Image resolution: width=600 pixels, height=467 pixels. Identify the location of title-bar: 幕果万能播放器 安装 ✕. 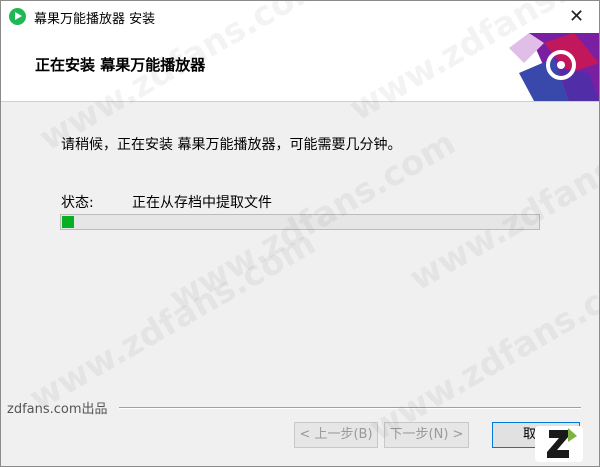
(300, 17).